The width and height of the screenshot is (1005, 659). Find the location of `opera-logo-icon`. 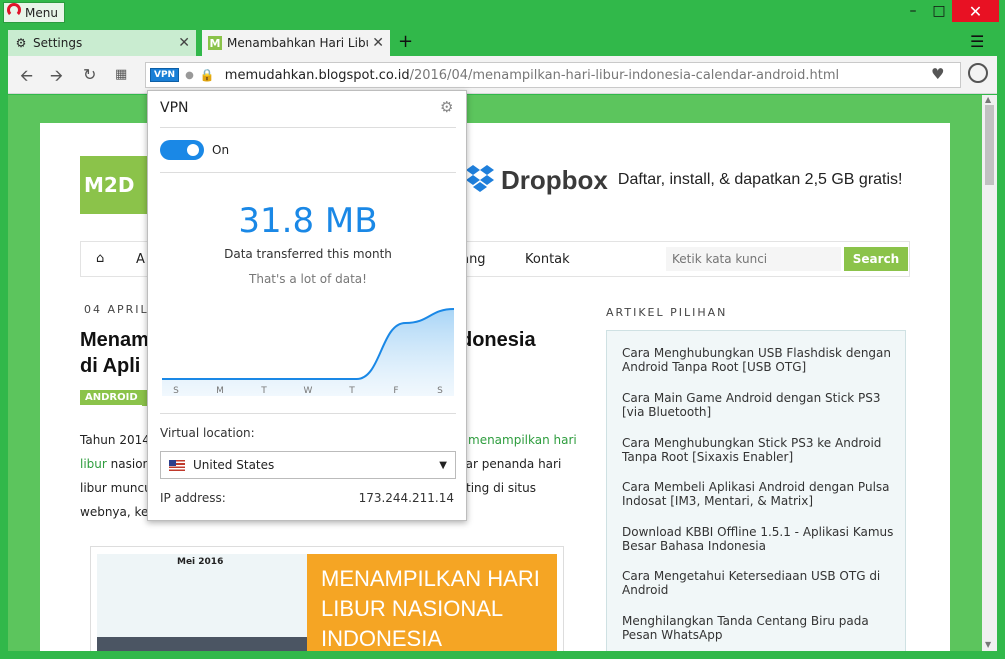

opera-logo-icon is located at coordinates (14, 9).